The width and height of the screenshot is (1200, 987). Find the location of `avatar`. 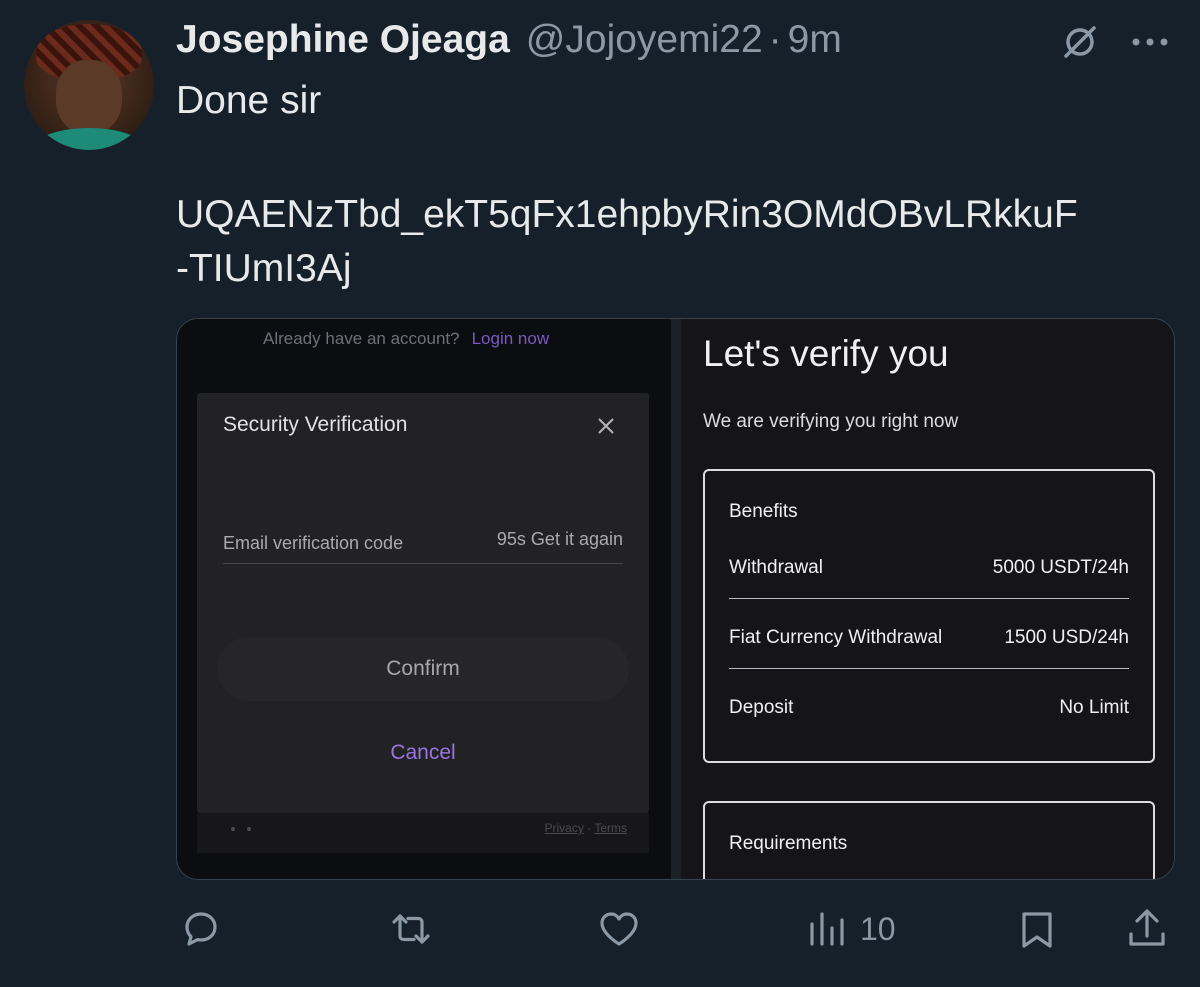

avatar is located at coordinates (89, 85).